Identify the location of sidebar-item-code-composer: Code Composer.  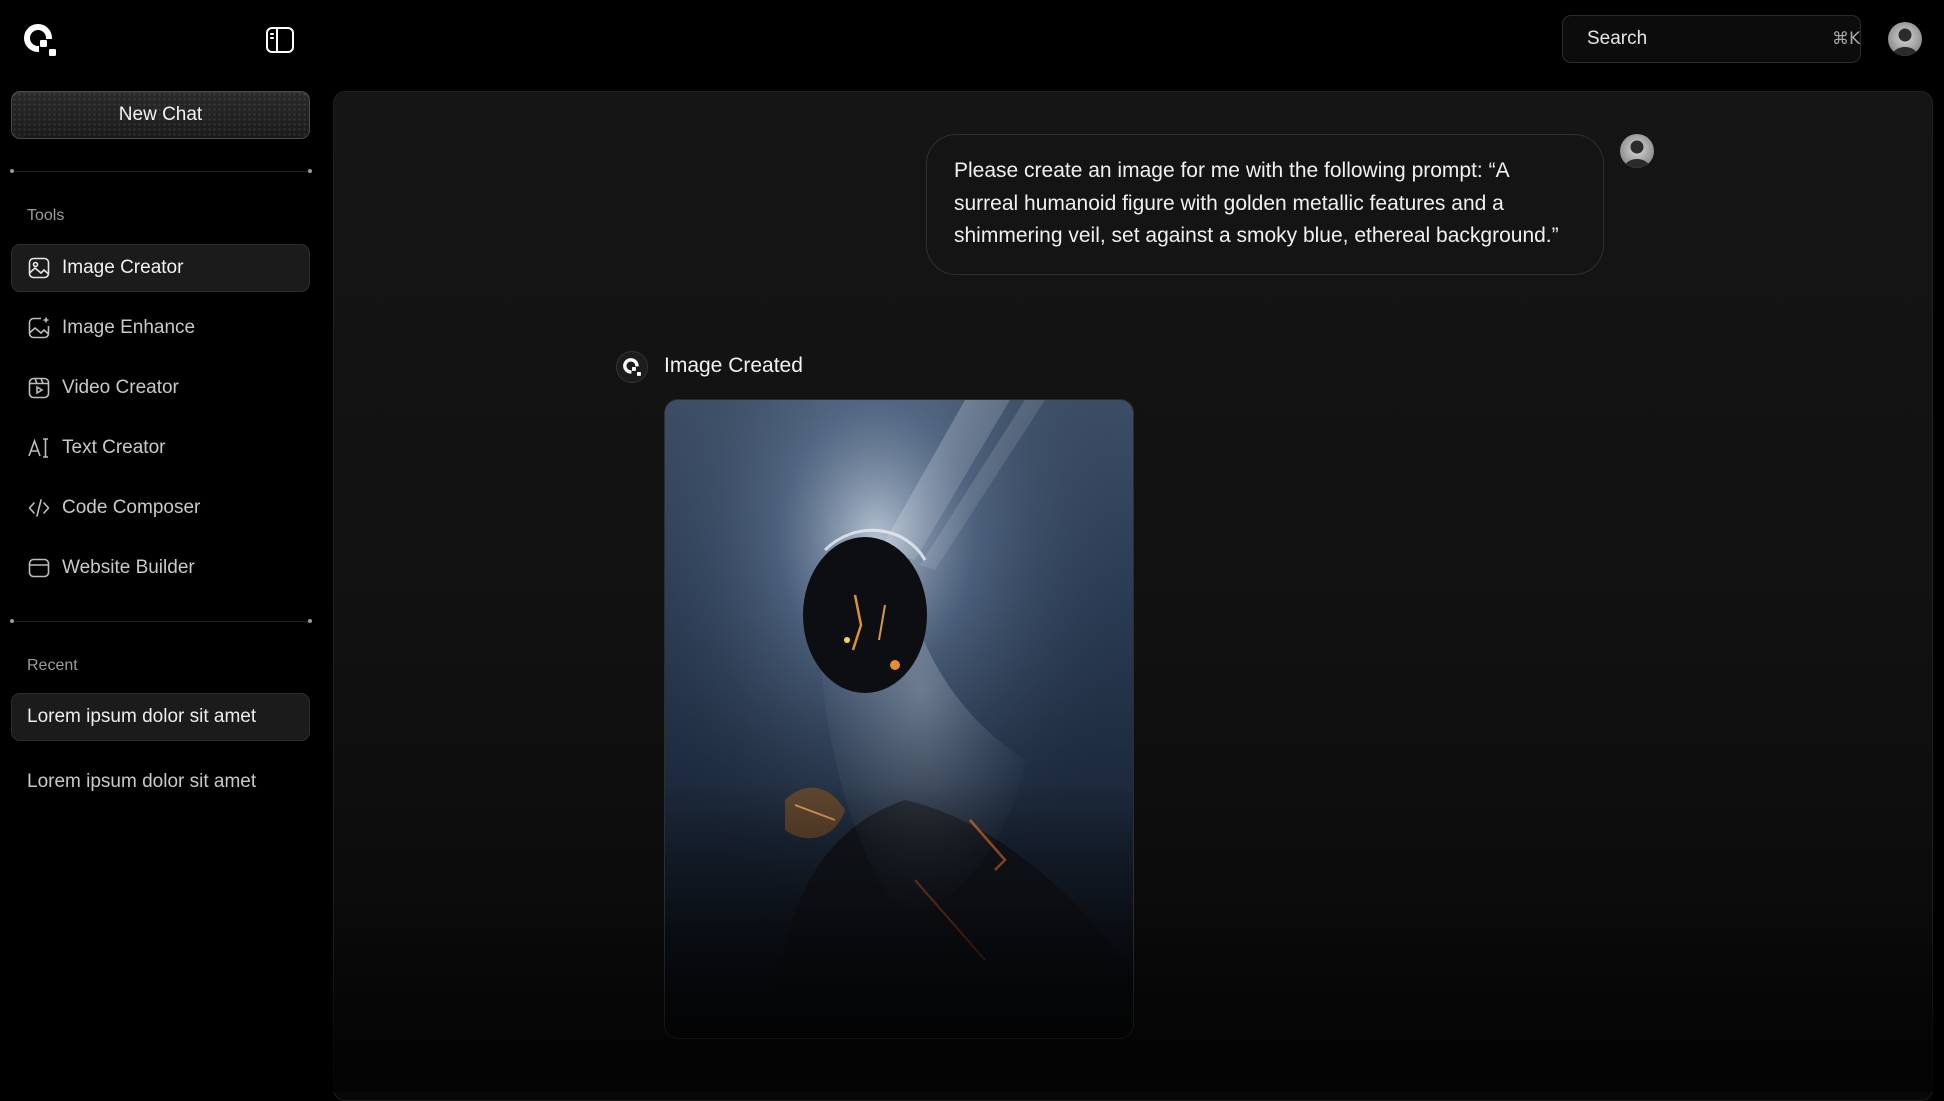
(160, 508).